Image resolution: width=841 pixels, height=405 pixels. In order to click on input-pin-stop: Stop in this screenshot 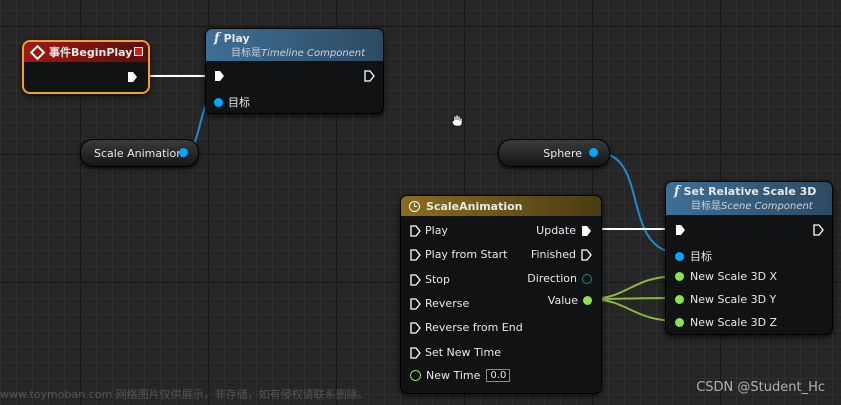, I will do `click(430, 279)`.